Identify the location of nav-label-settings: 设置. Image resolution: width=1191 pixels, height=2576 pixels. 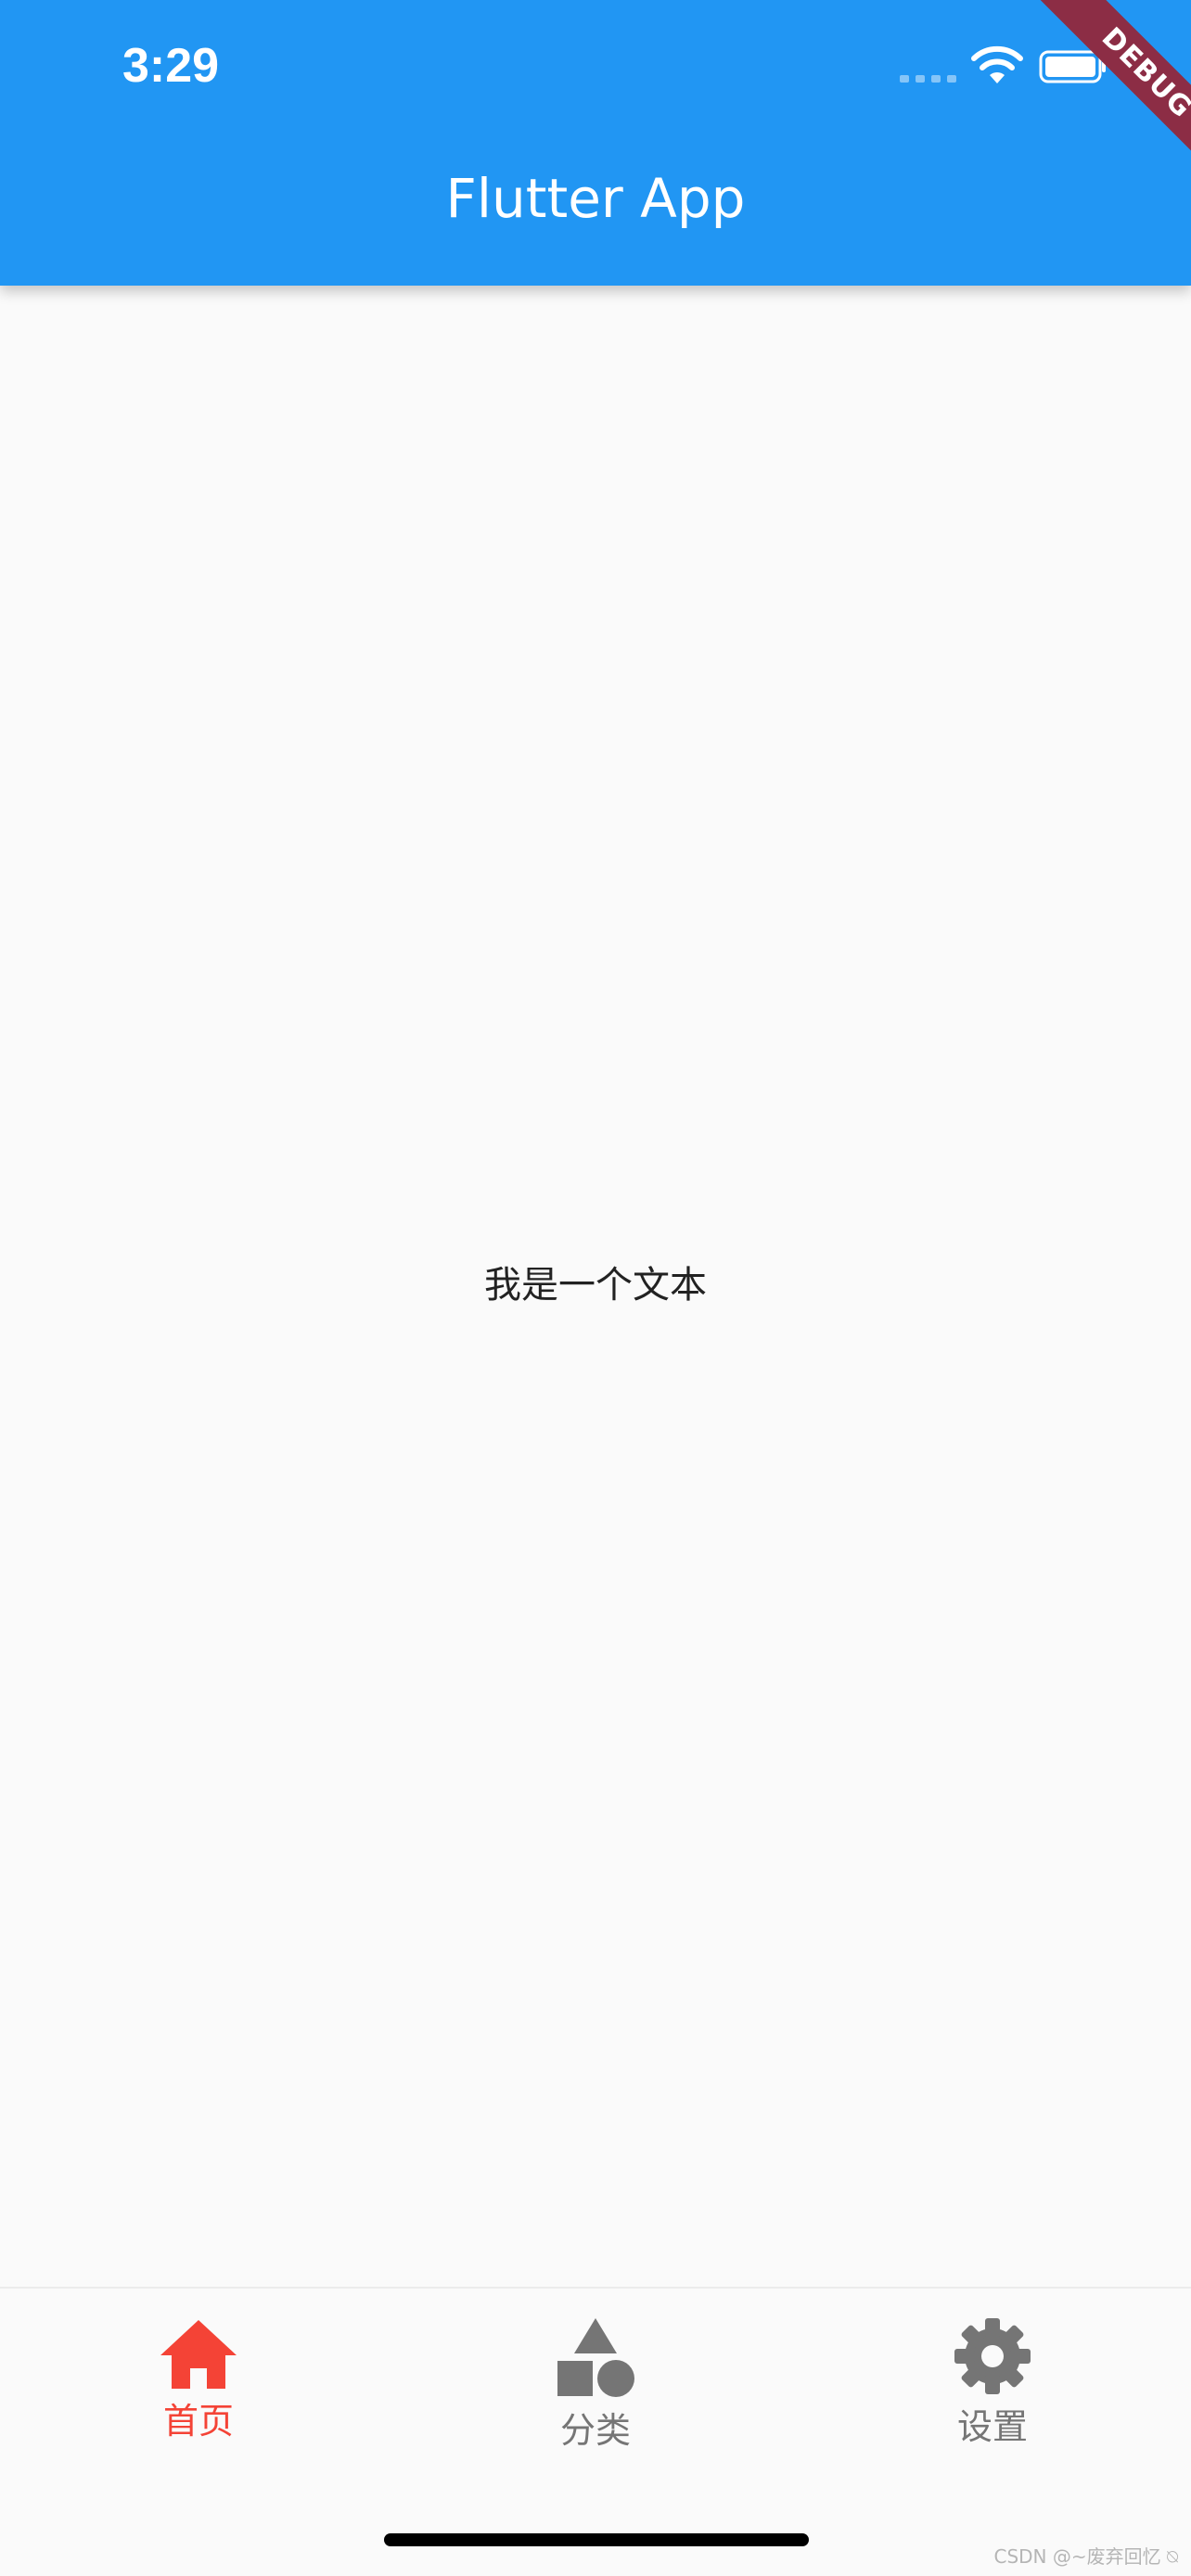
(992, 2426).